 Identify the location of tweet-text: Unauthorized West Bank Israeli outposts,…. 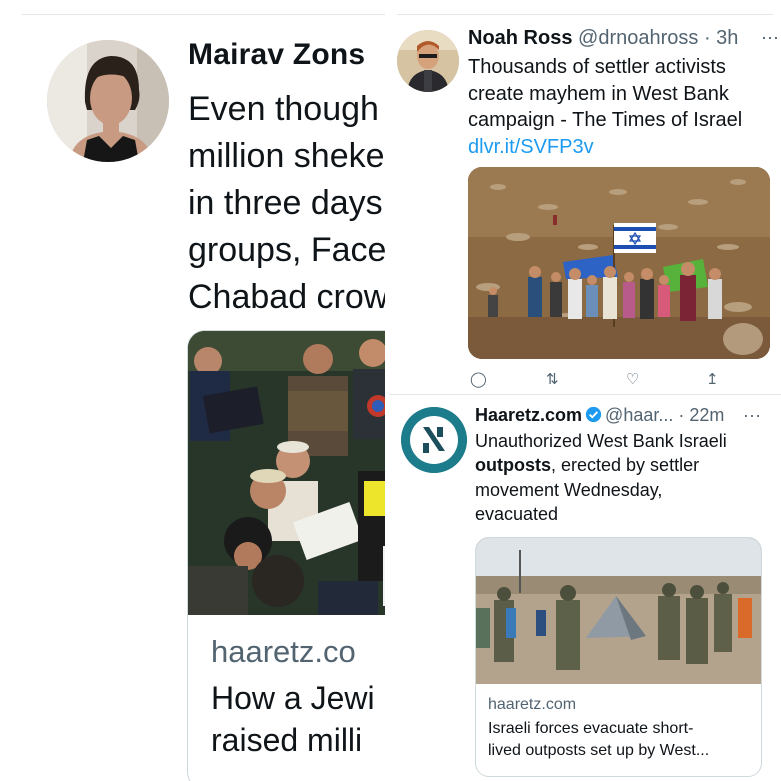
(625, 477).